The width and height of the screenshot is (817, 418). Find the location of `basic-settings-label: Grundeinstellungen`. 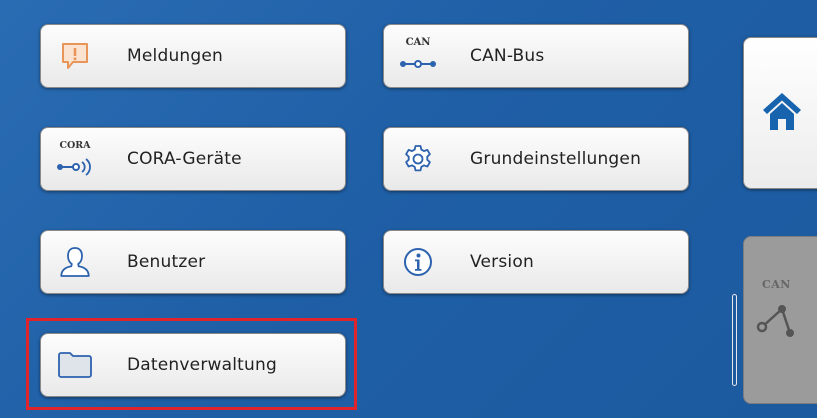

basic-settings-label: Grundeinstellungen is located at coordinates (556, 159).